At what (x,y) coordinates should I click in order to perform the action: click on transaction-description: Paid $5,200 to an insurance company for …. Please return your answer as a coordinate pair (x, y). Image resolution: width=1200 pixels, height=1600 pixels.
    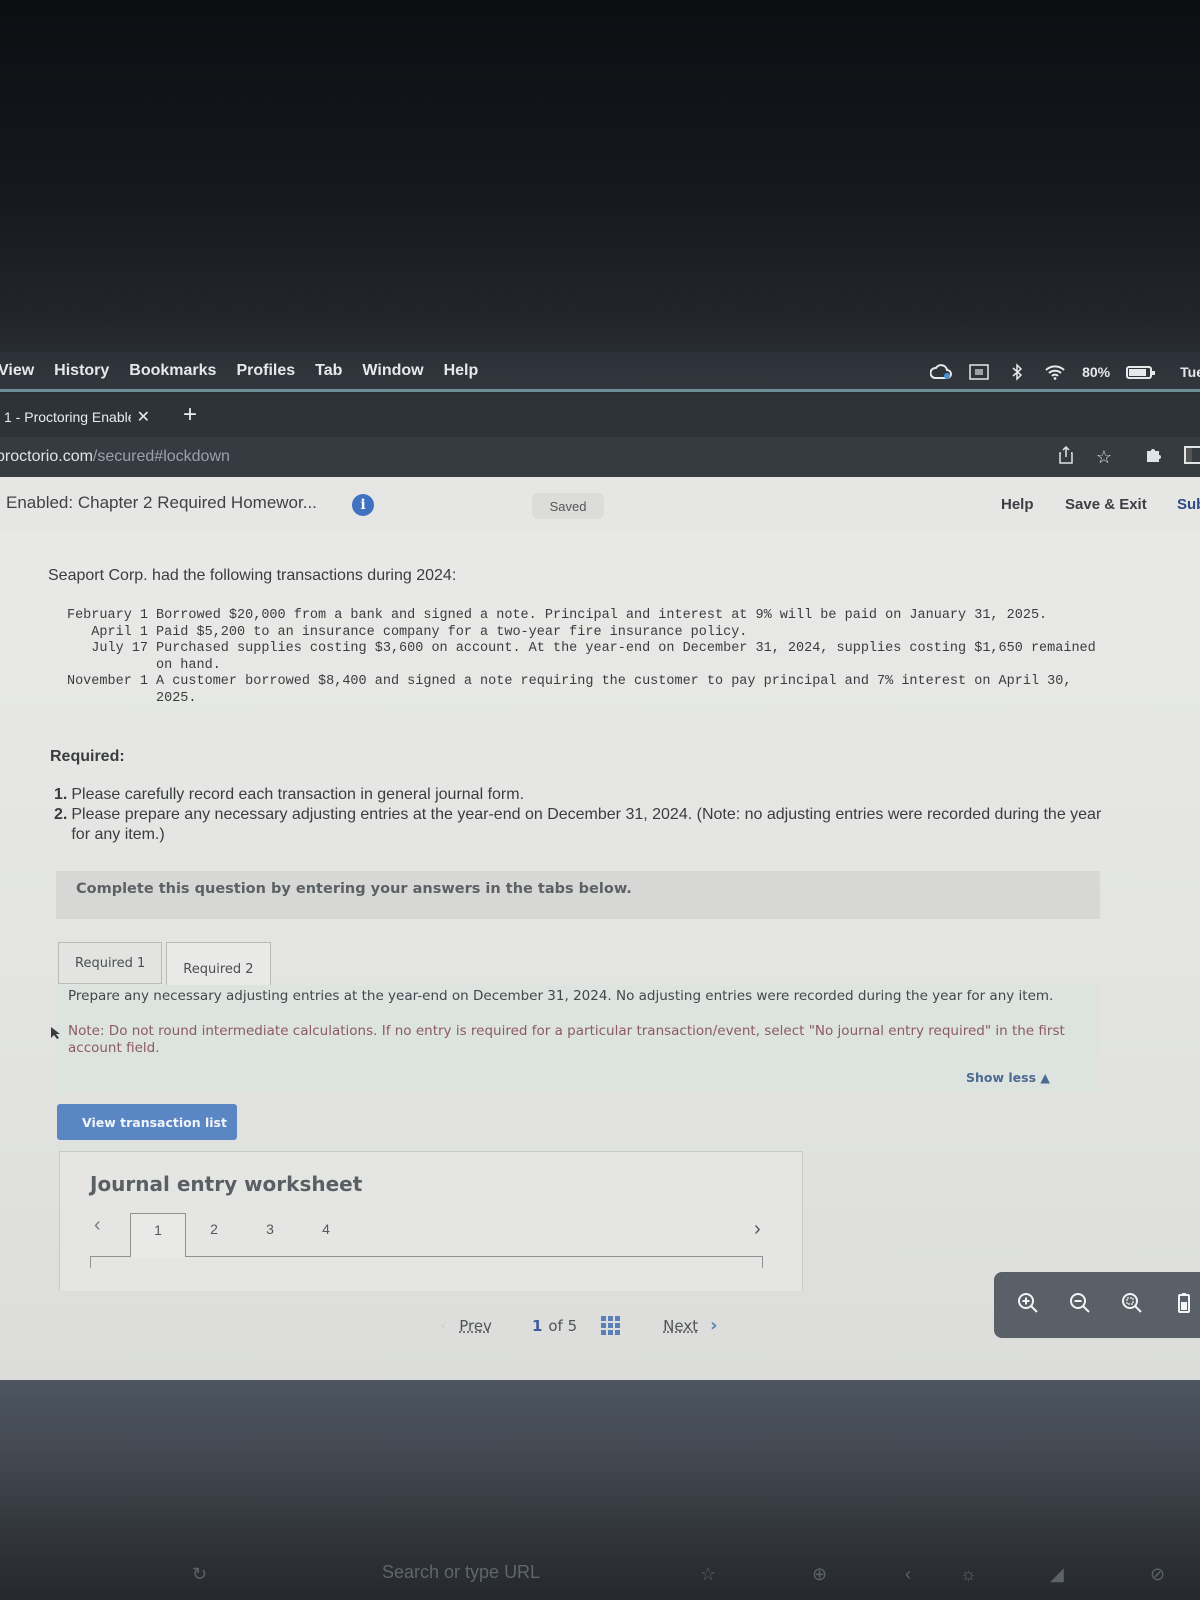
    Looking at the image, I should click on (452, 632).